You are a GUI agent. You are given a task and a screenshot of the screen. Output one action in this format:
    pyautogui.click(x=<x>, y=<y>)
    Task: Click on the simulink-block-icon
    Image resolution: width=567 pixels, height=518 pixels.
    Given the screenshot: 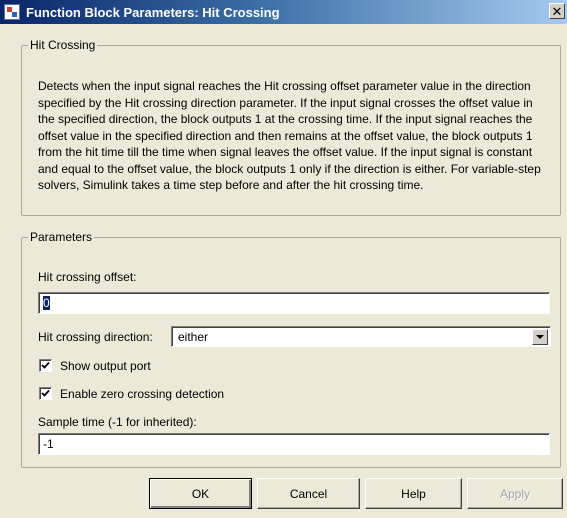 What is the action you would take?
    pyautogui.click(x=12, y=12)
    